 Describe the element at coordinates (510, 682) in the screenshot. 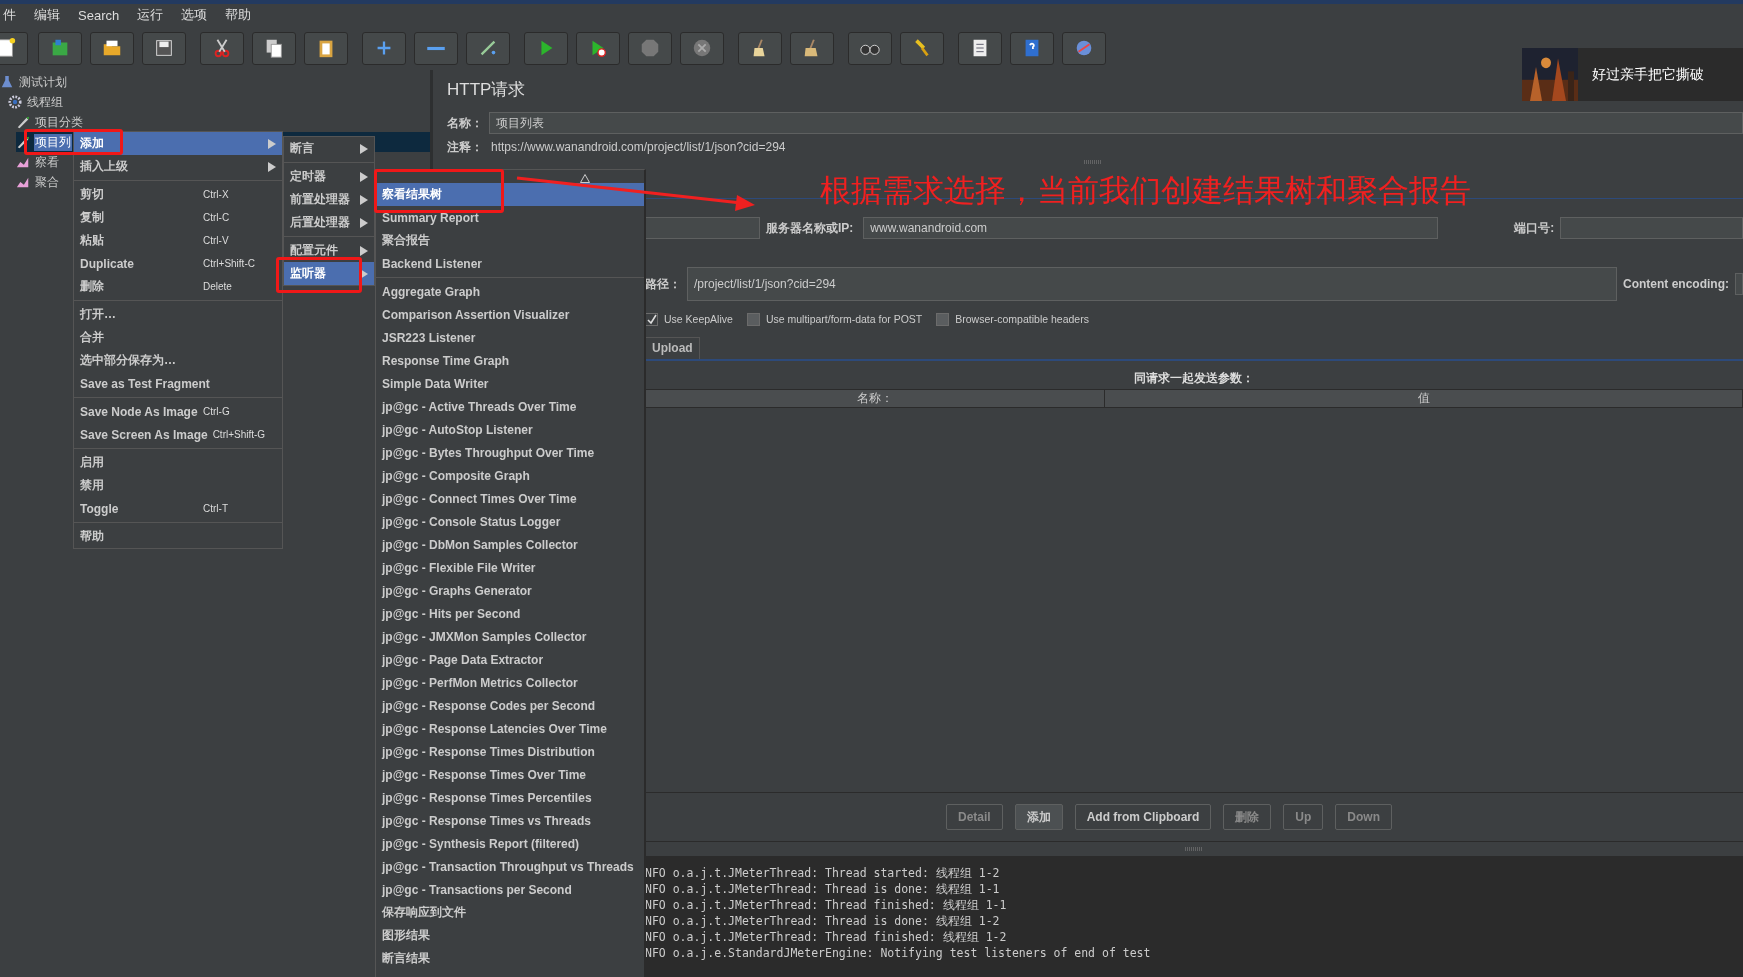

I see `menu-item: jp@gc - PerfMon Metrics Collector` at that location.